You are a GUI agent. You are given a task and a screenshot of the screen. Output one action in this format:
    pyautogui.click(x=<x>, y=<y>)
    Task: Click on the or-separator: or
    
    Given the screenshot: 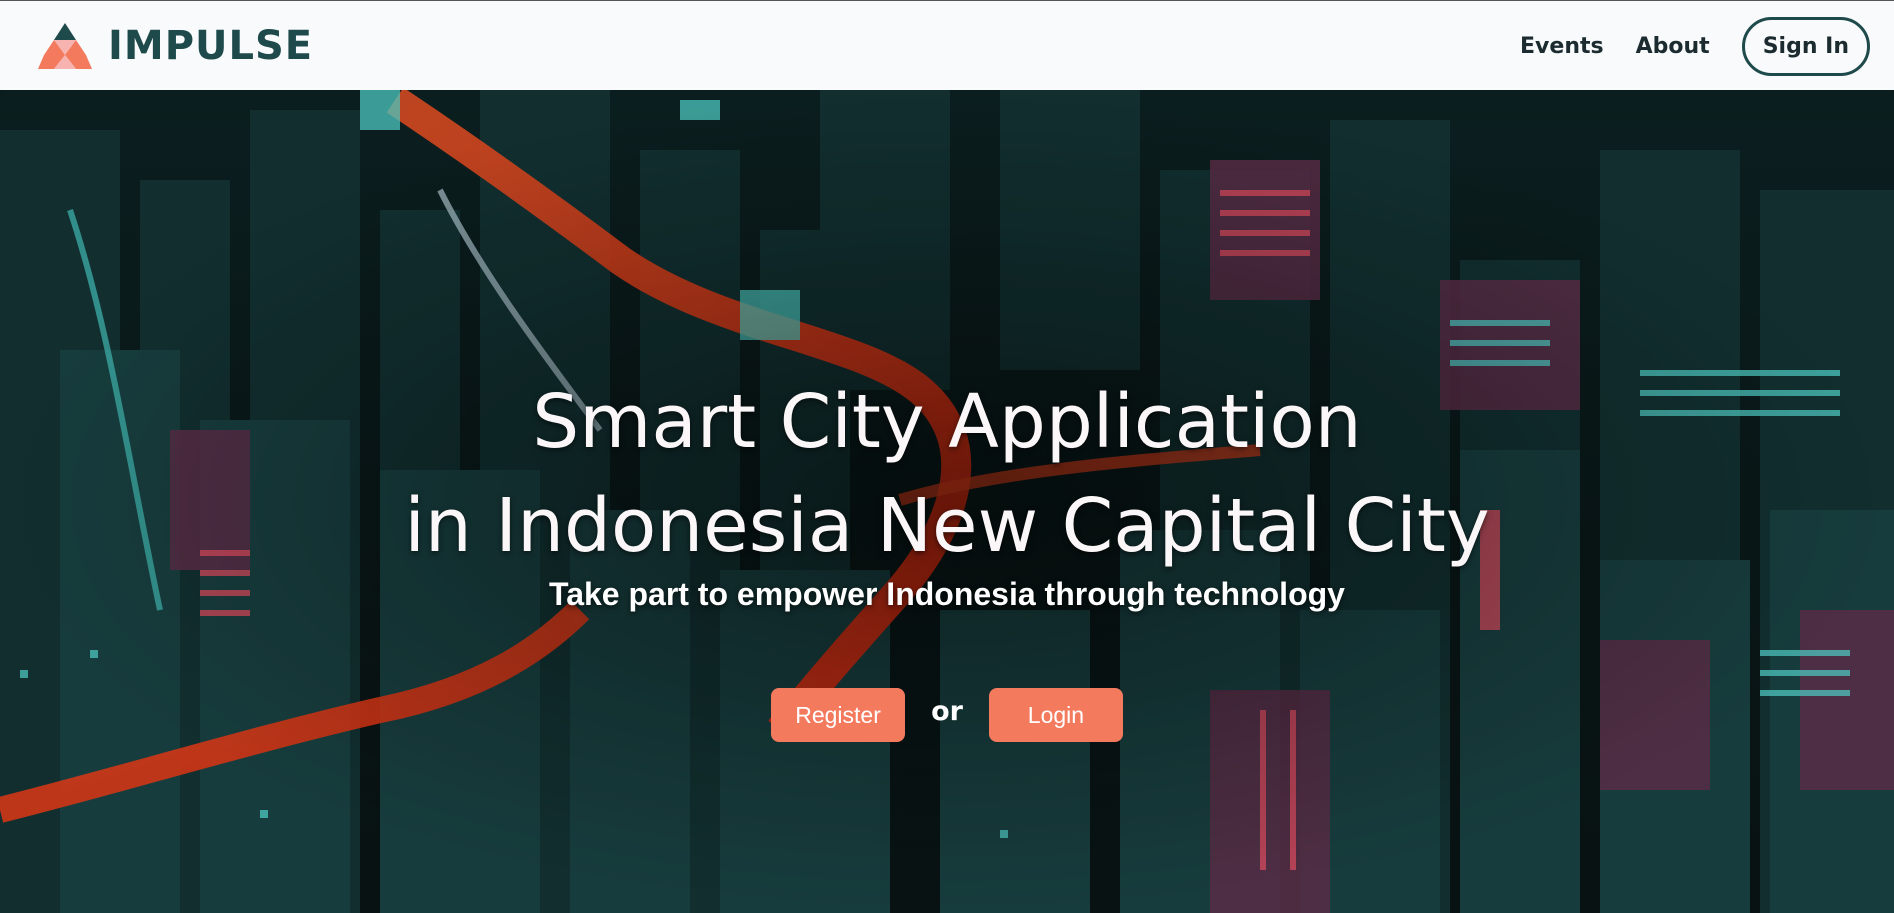 What is the action you would take?
    pyautogui.click(x=947, y=711)
    